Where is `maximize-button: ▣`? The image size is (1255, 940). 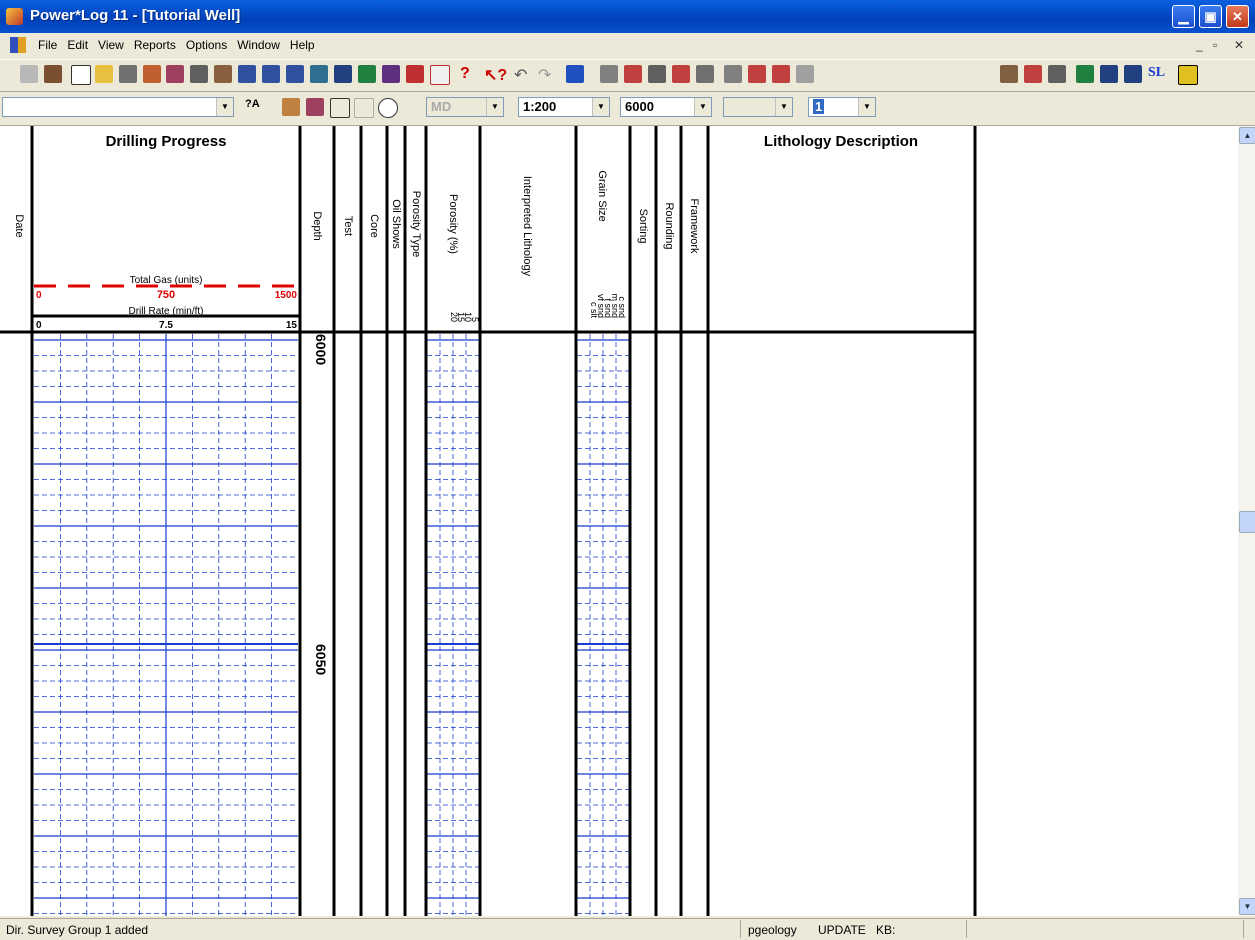 maximize-button: ▣ is located at coordinates (1210, 16).